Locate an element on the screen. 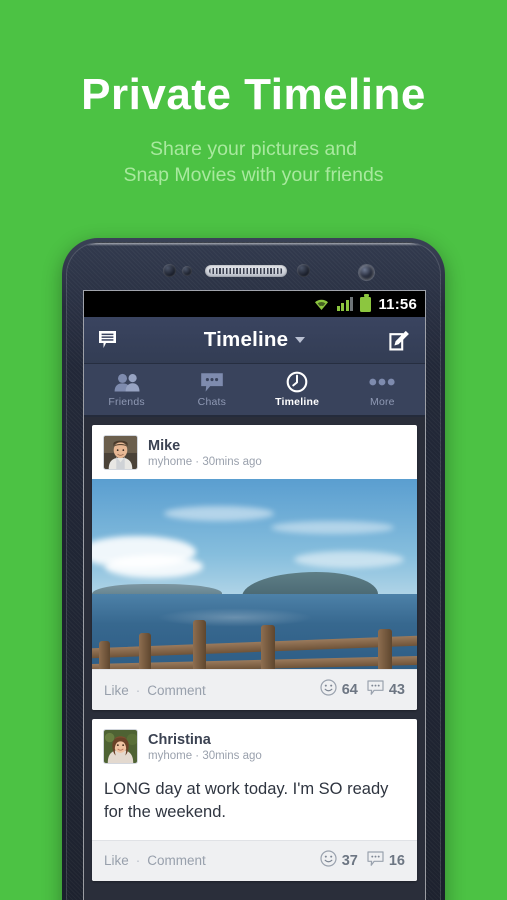  tab-timeline-label: Timeline is located at coordinates (297, 401).